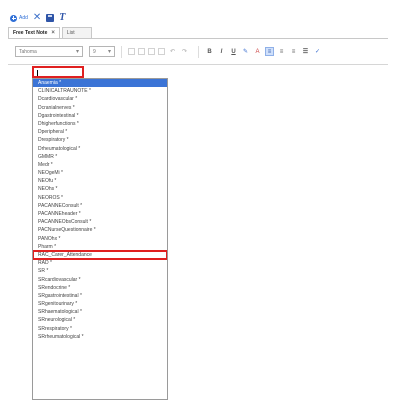  What do you see at coordinates (100, 304) in the screenshot?
I see `list-item: SRgenitourinary *` at bounding box center [100, 304].